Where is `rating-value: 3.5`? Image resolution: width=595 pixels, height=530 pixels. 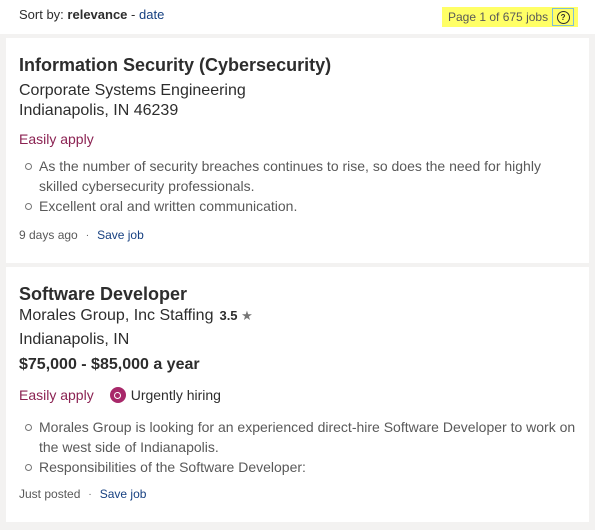 rating-value: 3.5 is located at coordinates (228, 315).